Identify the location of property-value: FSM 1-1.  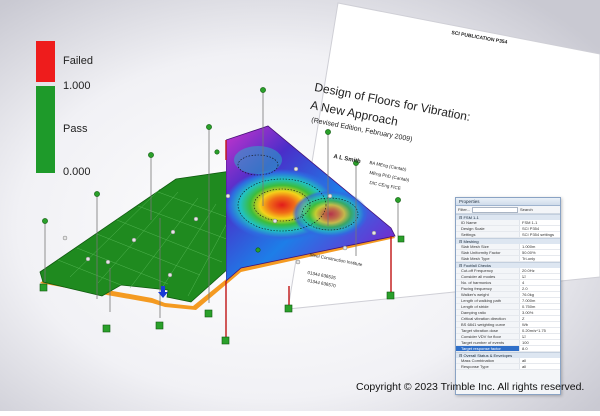
(539, 222).